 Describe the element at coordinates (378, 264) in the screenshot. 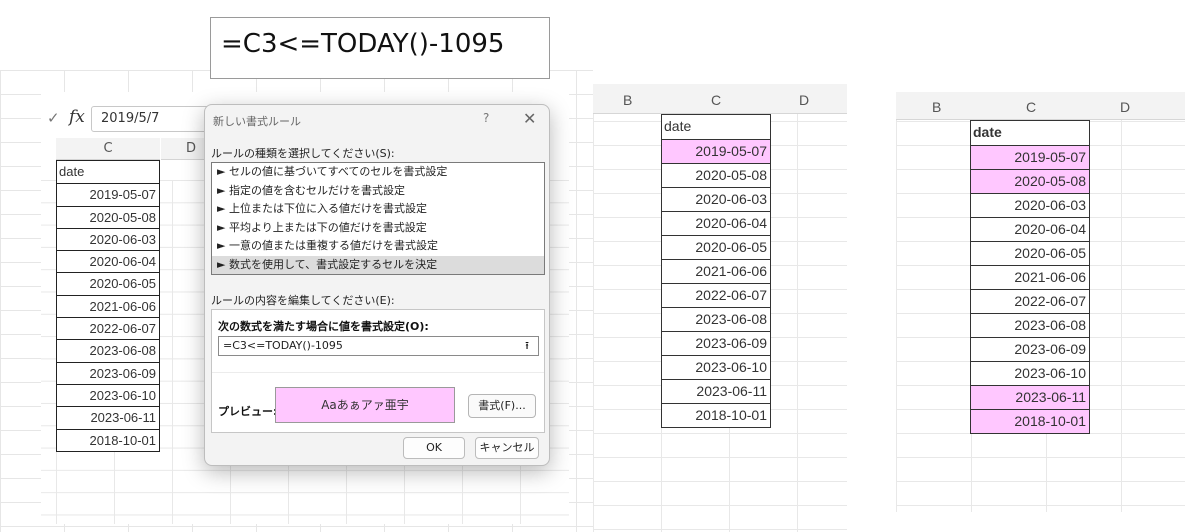

I see `rule-type-item-selected: ► 数式を使用して、書式設定するセルを決定` at that location.